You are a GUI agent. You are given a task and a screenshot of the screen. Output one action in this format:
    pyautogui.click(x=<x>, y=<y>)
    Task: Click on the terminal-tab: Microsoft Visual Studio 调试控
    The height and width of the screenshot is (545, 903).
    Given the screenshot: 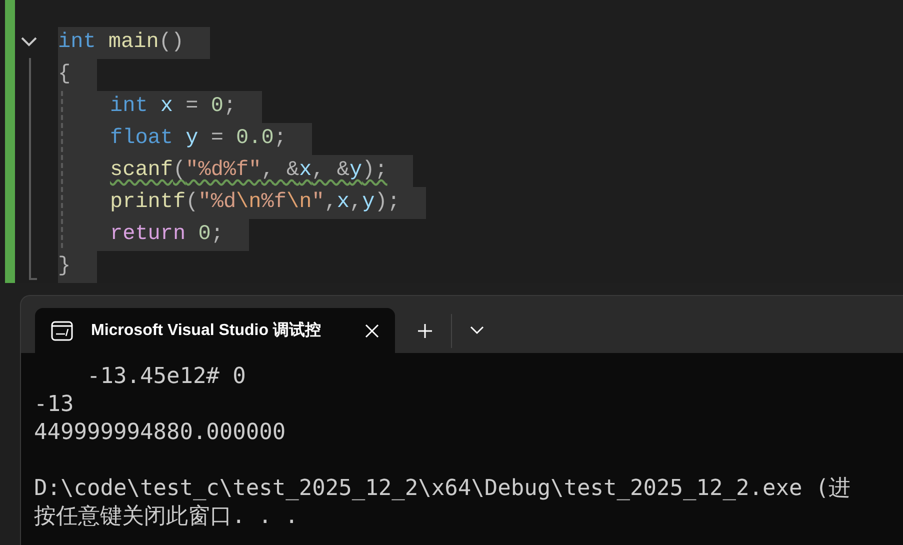 What is the action you would take?
    pyautogui.click(x=215, y=330)
    